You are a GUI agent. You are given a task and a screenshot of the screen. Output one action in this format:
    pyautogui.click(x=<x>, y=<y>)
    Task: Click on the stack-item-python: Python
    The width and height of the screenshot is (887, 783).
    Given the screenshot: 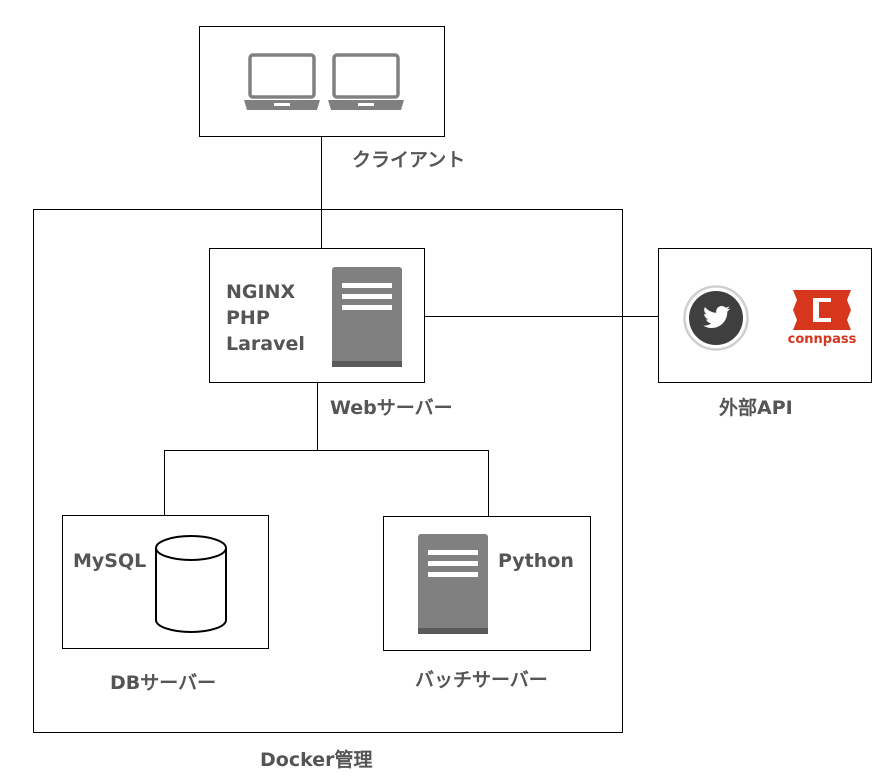 What is the action you would take?
    pyautogui.click(x=536, y=561)
    